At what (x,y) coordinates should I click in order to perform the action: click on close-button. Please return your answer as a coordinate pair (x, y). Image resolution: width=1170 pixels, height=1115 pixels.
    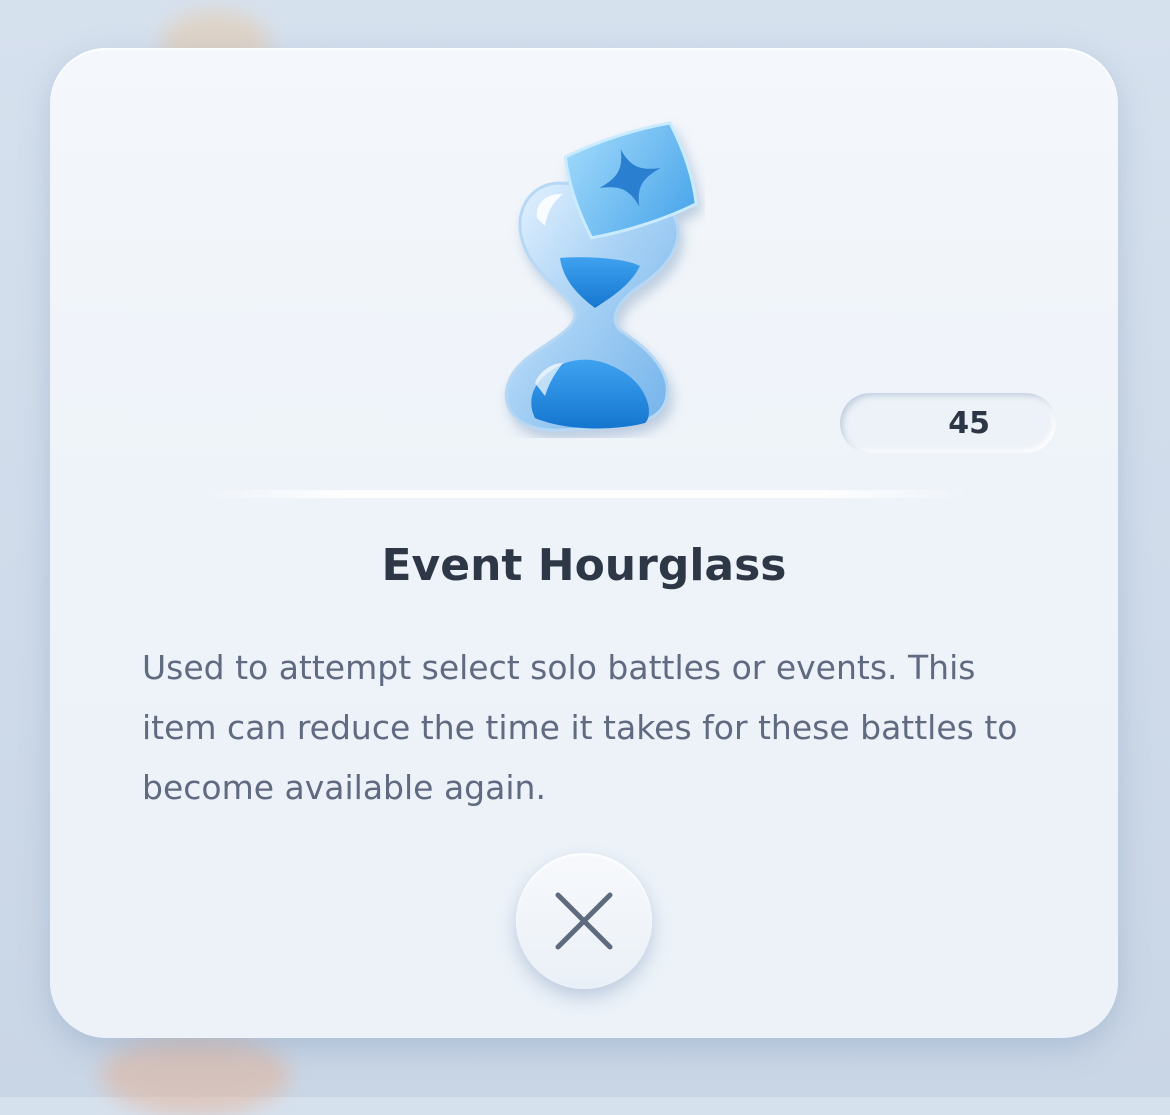
    Looking at the image, I should click on (584, 921).